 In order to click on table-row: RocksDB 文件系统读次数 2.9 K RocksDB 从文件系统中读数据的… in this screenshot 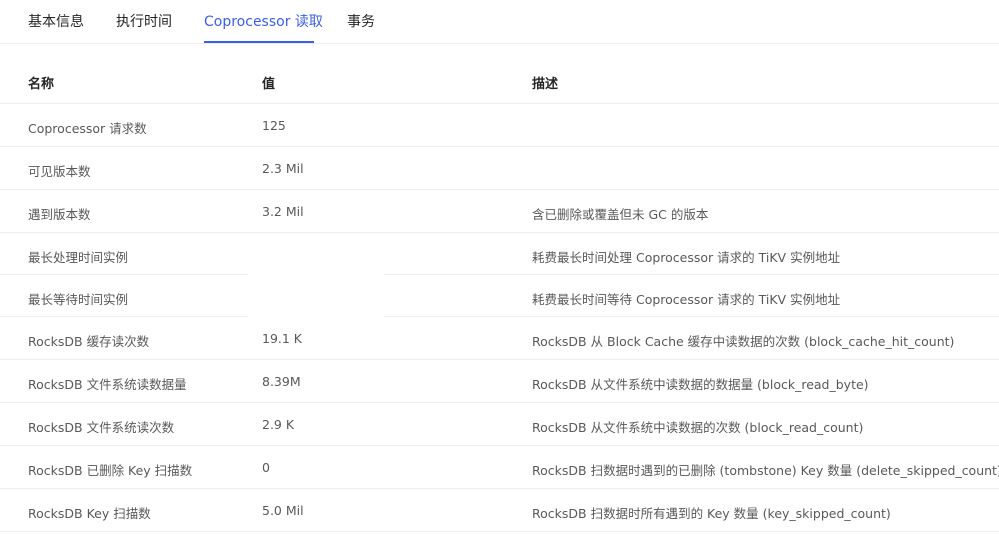, I will do `click(499, 424)`.